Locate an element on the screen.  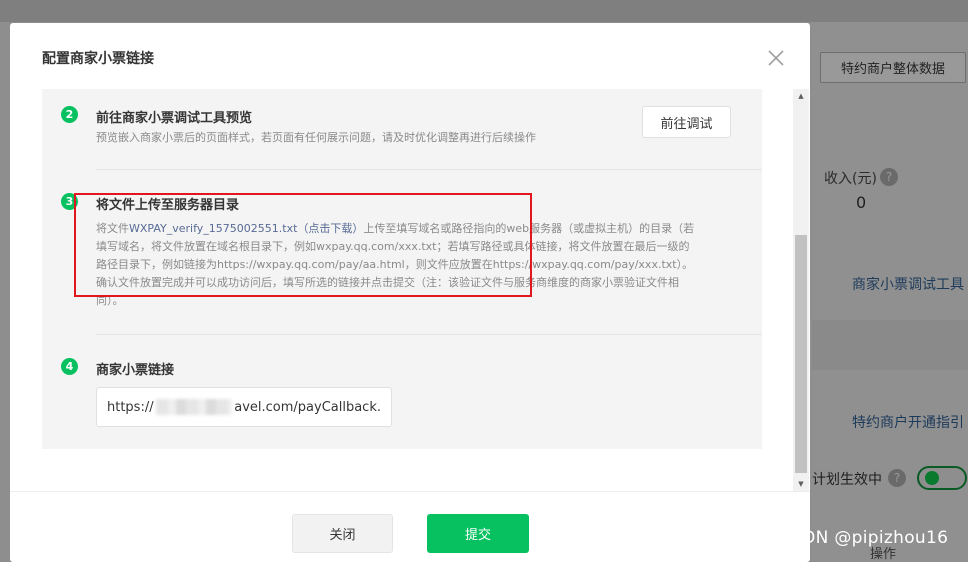
plan-toggle is located at coordinates (942, 478).